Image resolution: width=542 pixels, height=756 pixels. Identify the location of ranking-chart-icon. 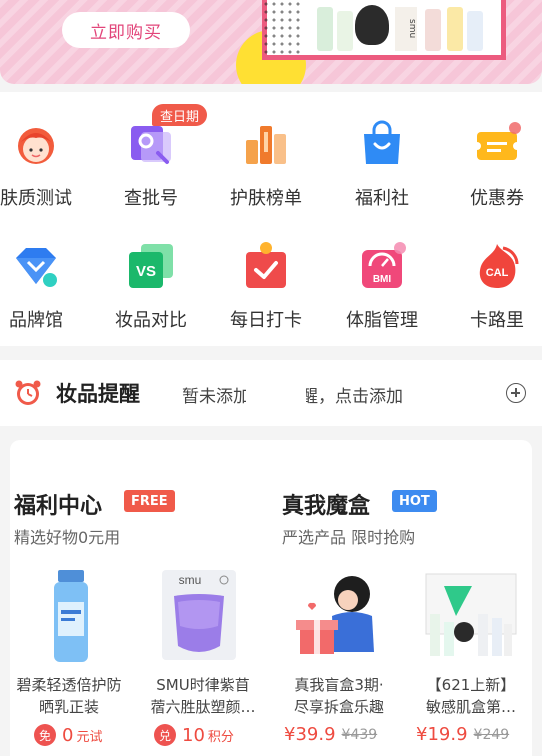
(266, 144).